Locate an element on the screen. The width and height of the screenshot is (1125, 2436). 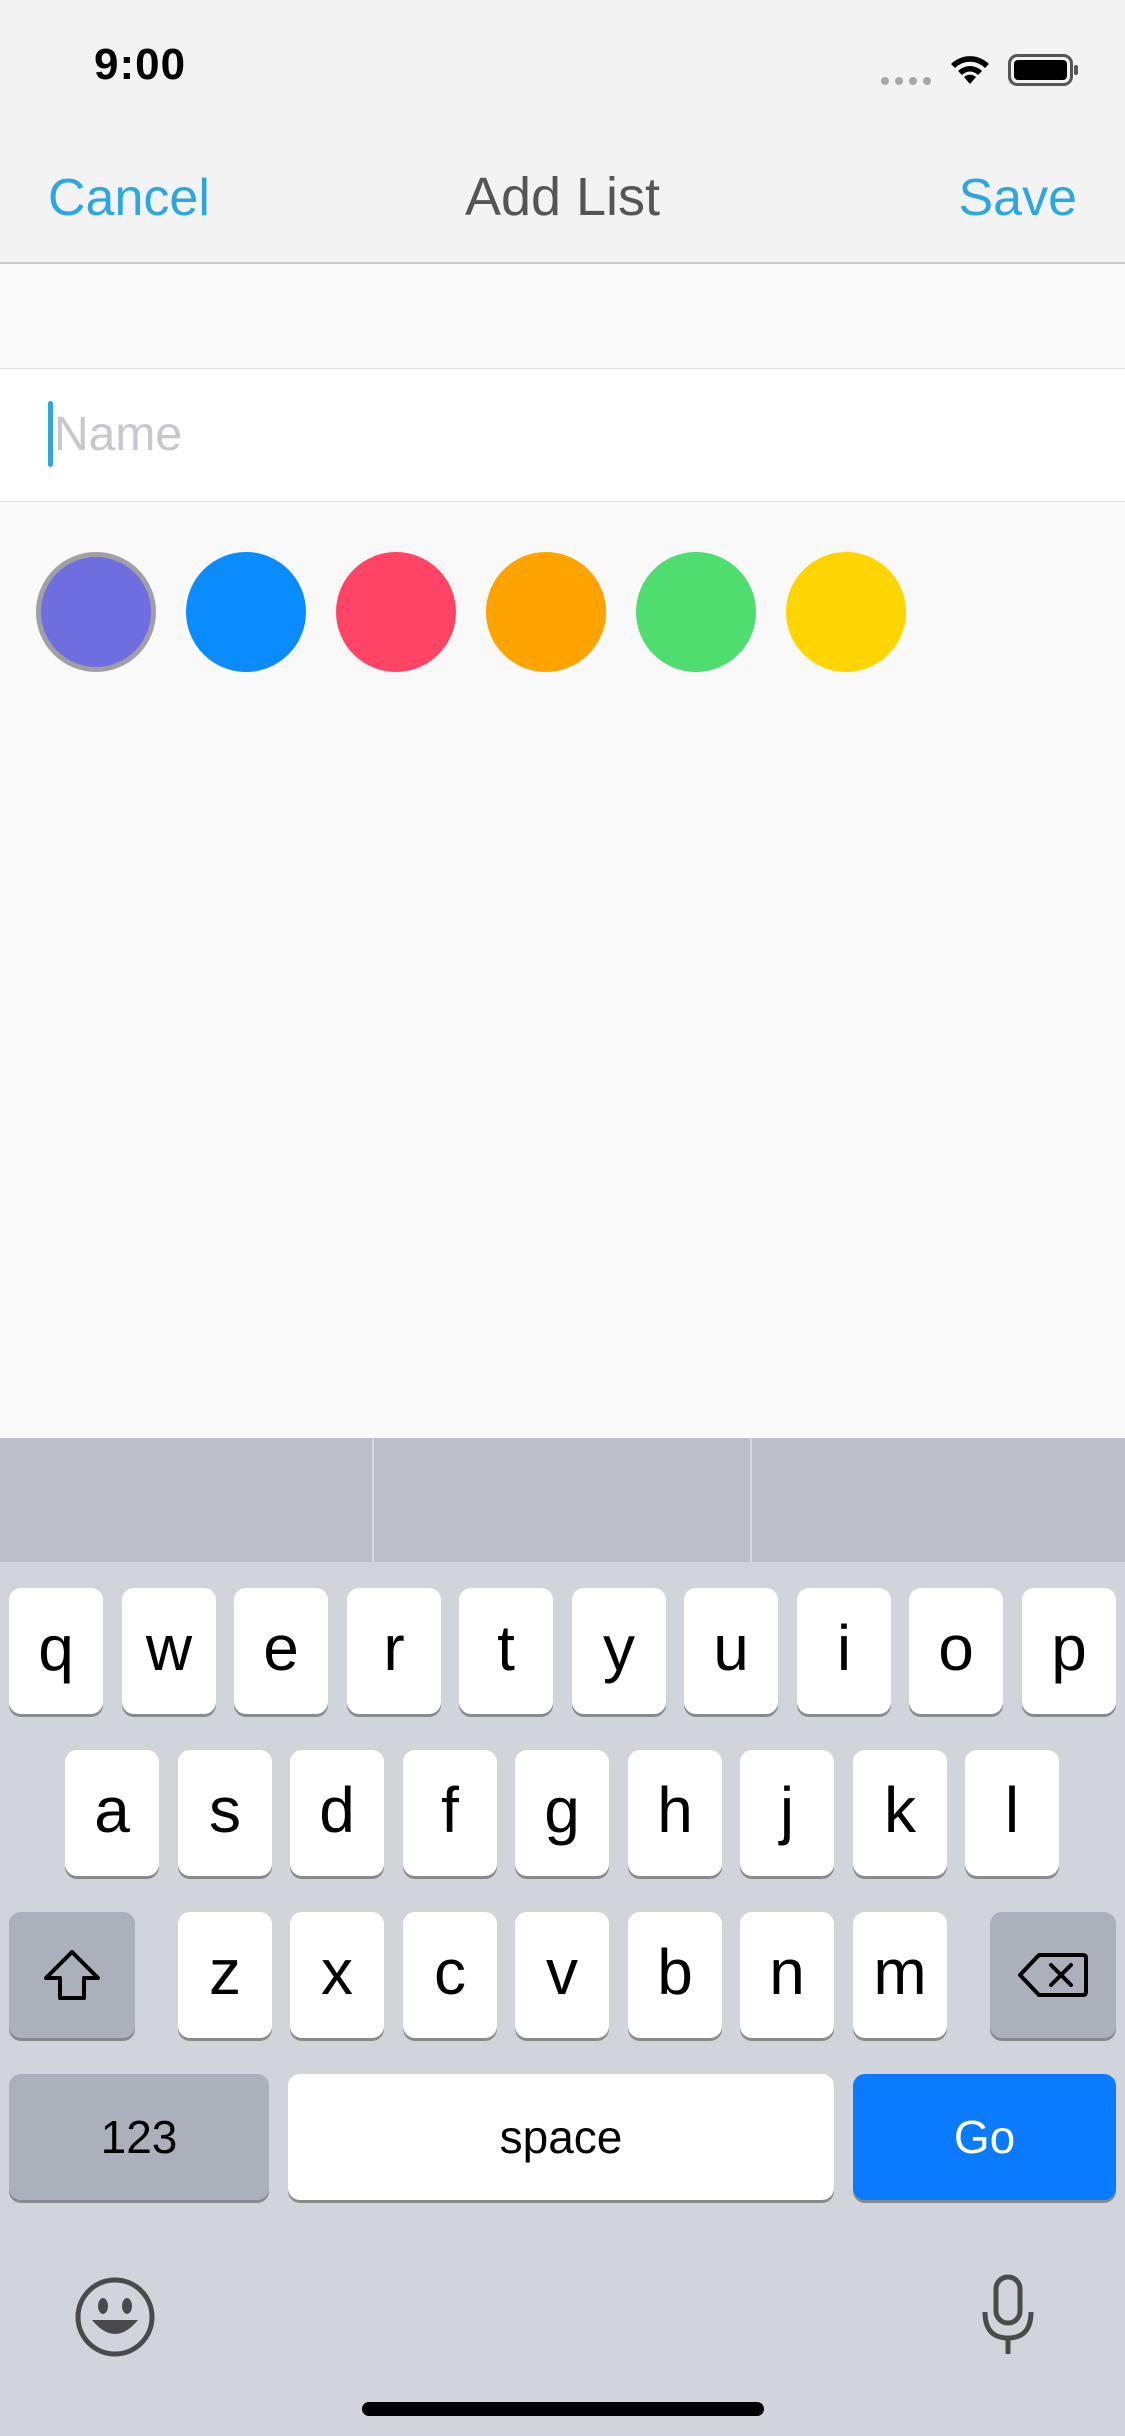
key-y: y is located at coordinates (619, 1651).